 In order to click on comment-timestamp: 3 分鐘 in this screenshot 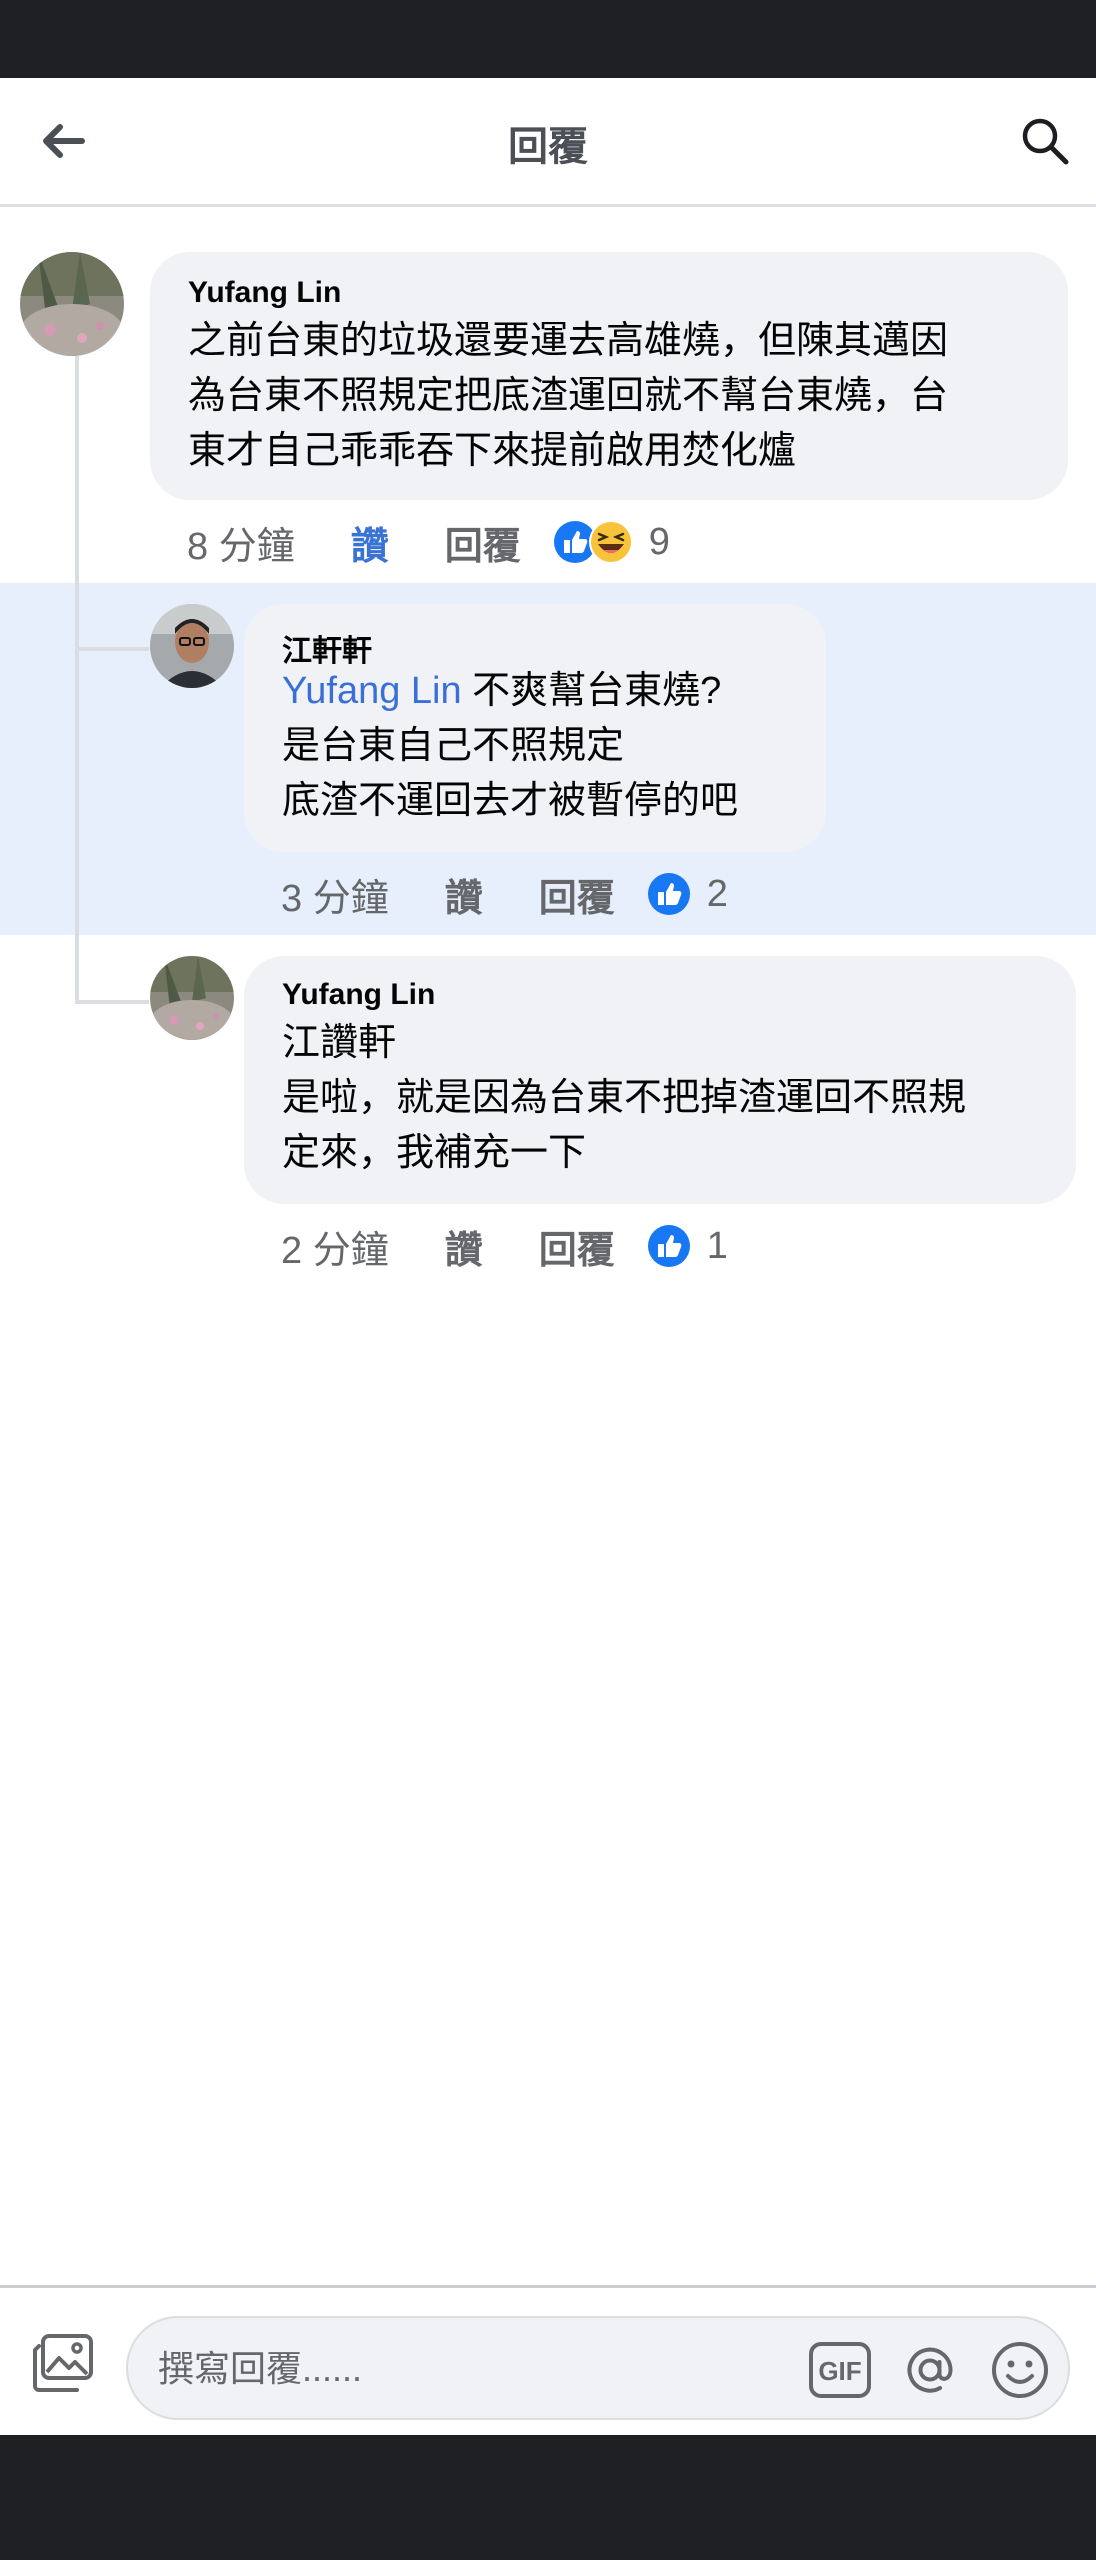, I will do `click(335, 898)`.